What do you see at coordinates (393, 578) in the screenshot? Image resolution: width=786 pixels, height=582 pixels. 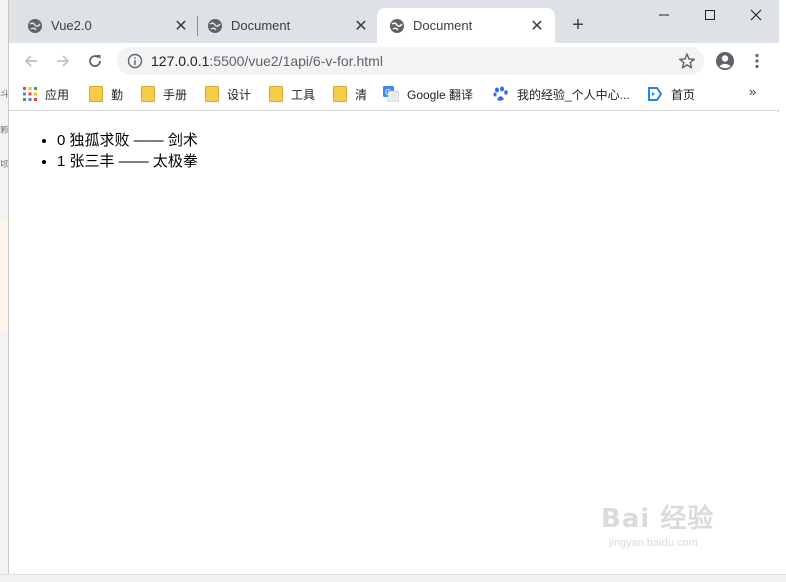 I see `screen-bottom-edge` at bounding box center [393, 578].